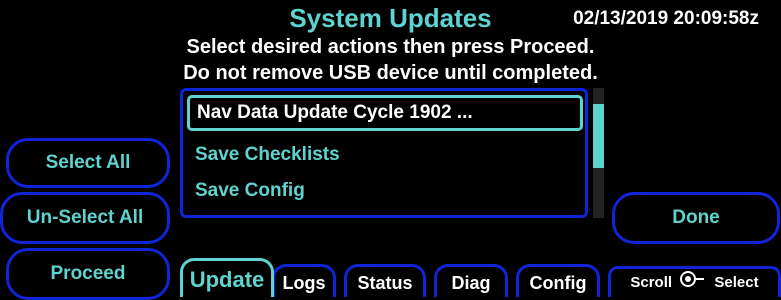 This screenshot has width=781, height=300. I want to click on knob-icon, so click(693, 283).